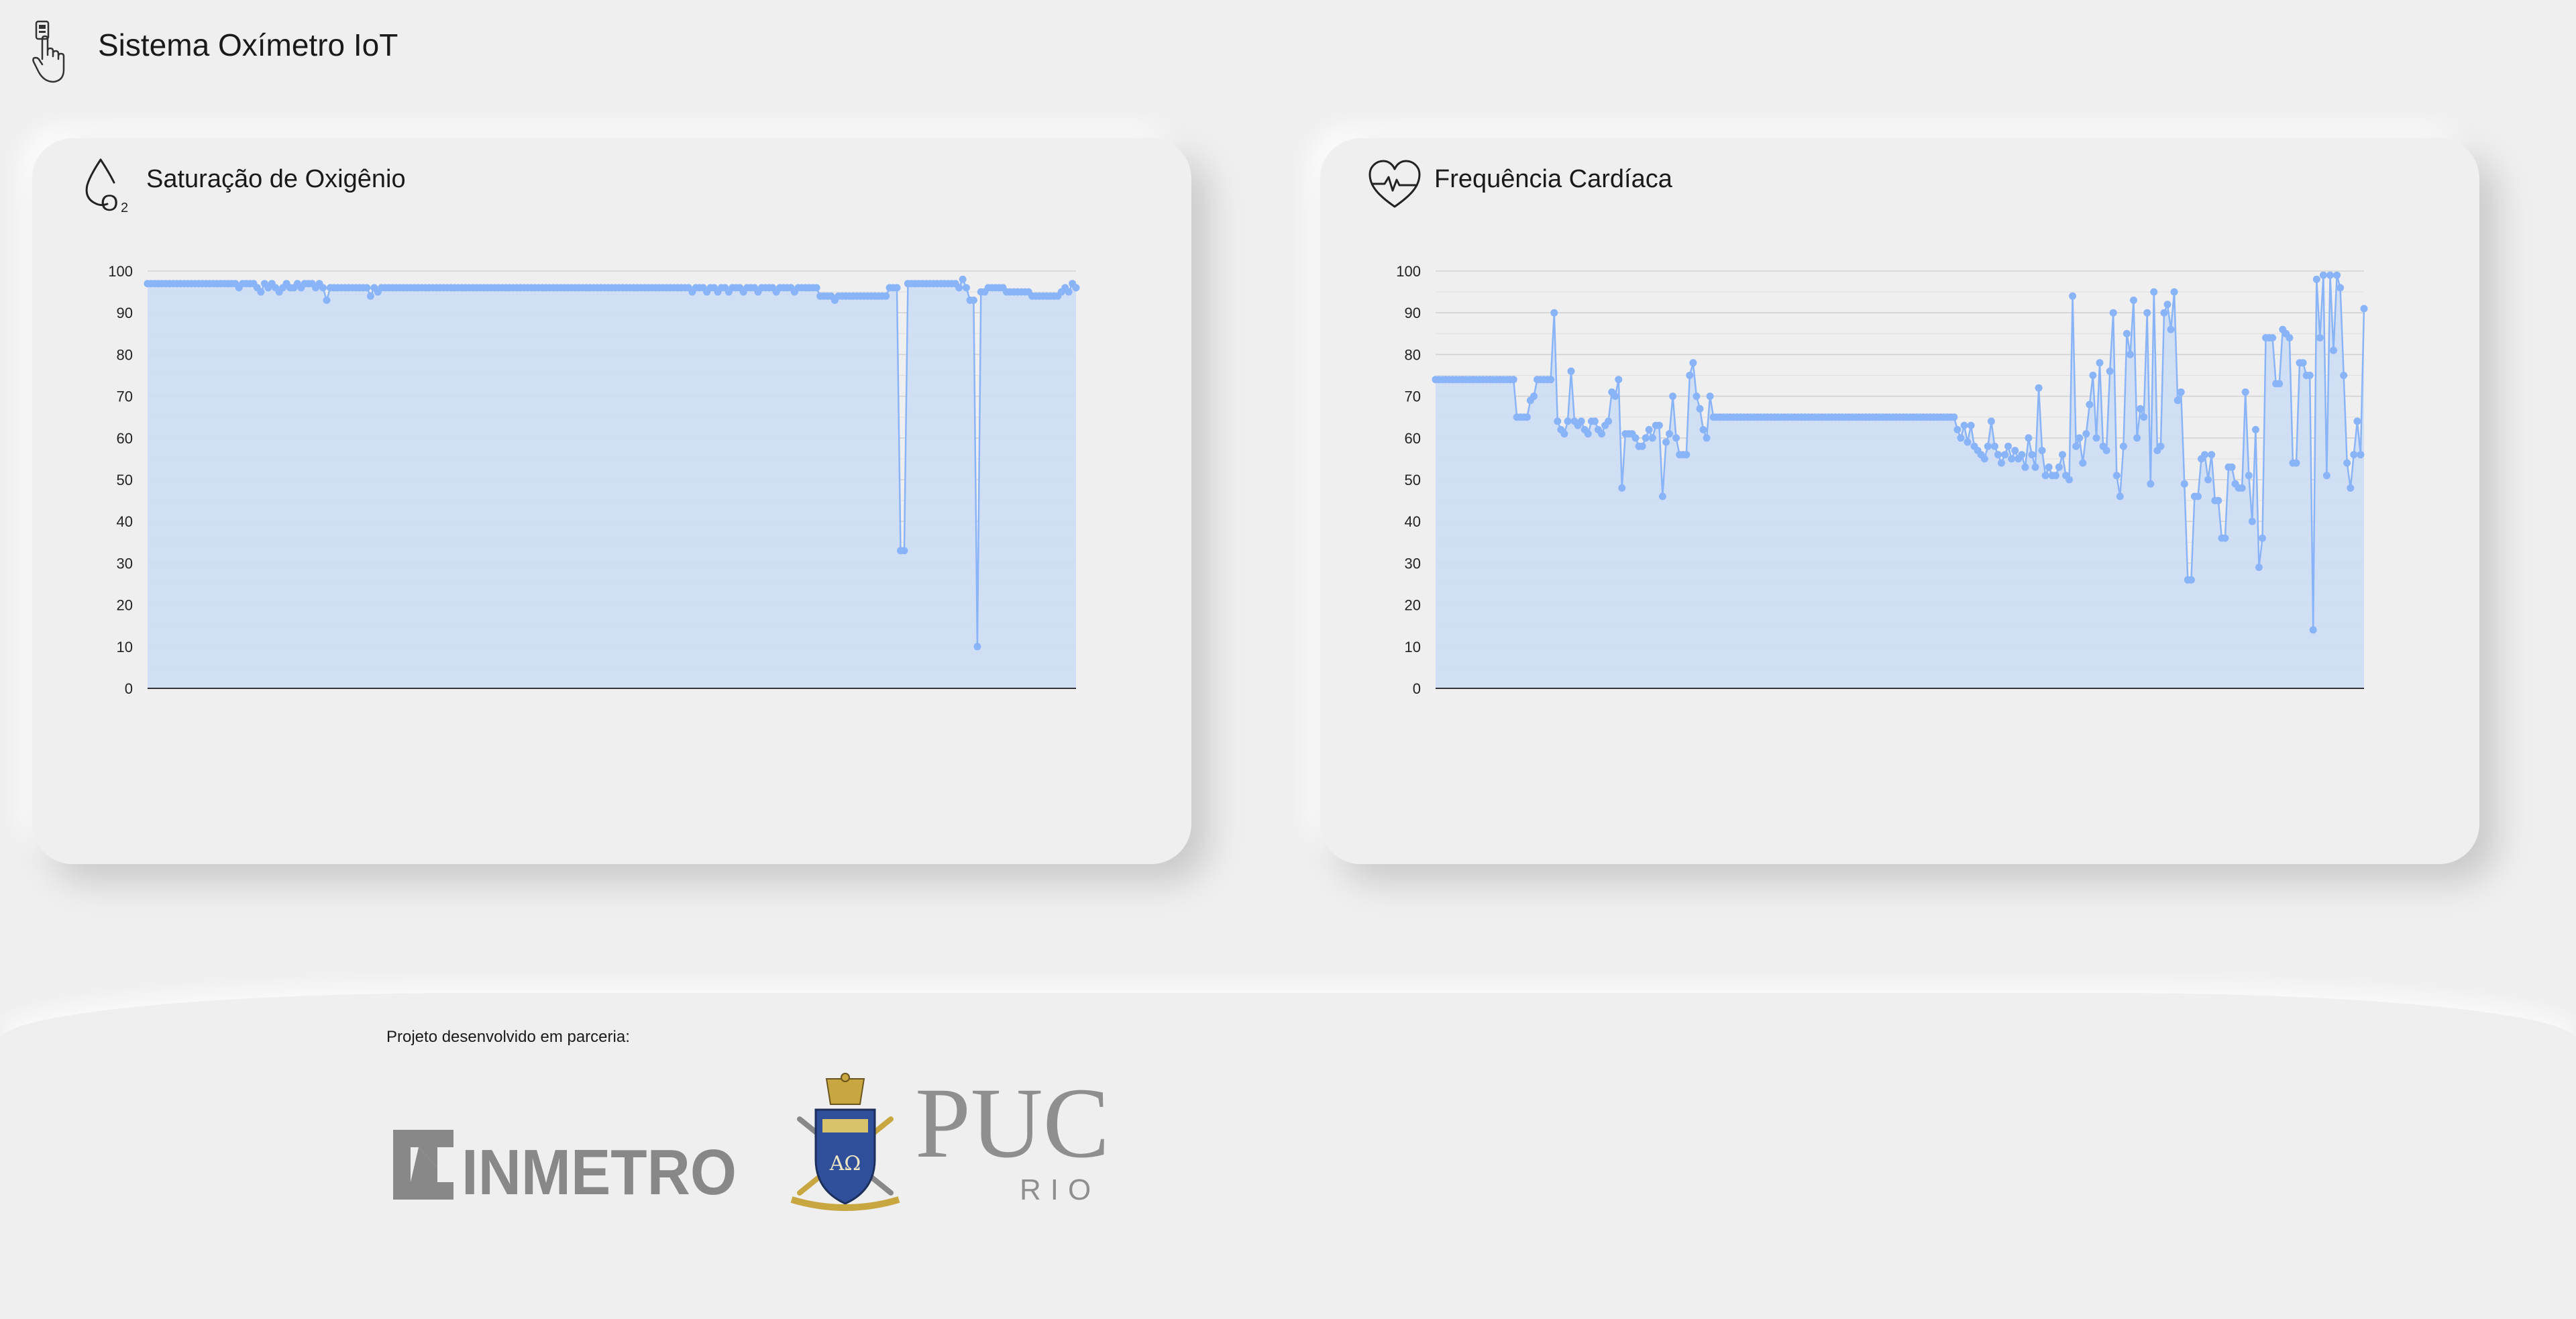  What do you see at coordinates (125, 396) in the screenshot?
I see `y-tick-label: 70` at bounding box center [125, 396].